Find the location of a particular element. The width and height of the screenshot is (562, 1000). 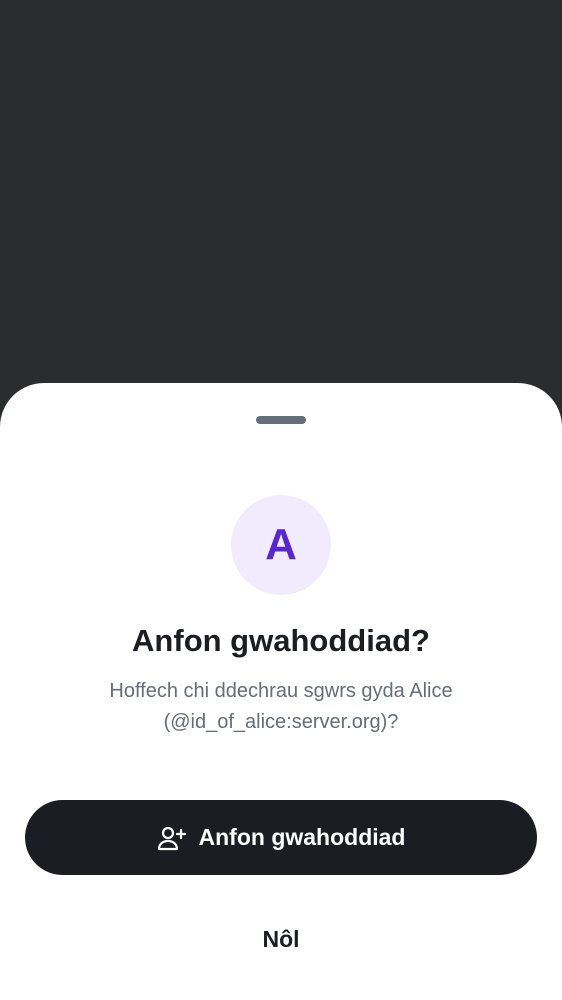

send-invite-button: Anfon gwahoddiad is located at coordinates (281, 837).